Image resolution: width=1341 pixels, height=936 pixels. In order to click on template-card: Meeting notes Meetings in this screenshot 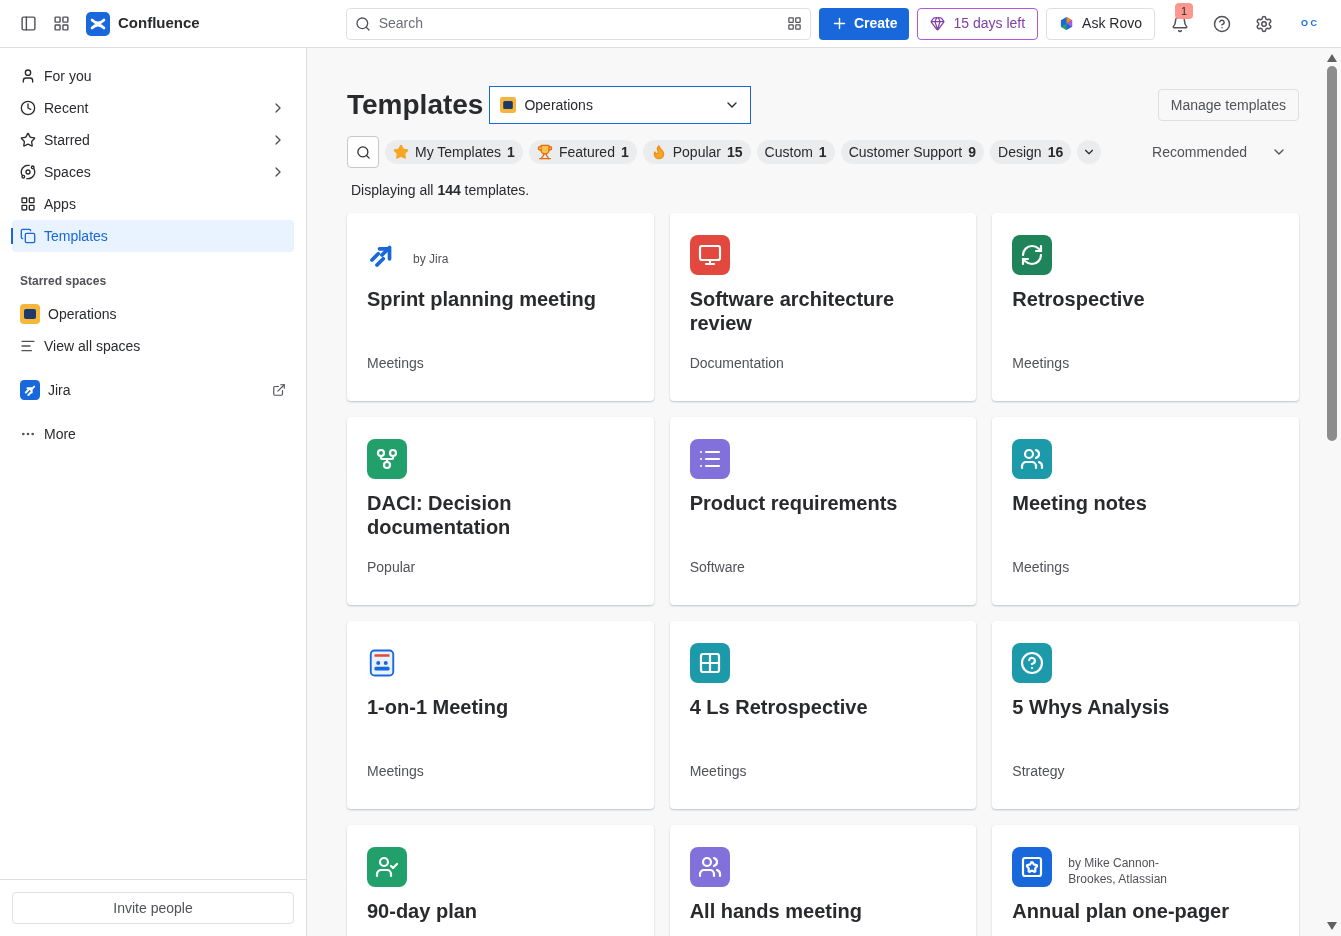, I will do `click(1145, 511)`.